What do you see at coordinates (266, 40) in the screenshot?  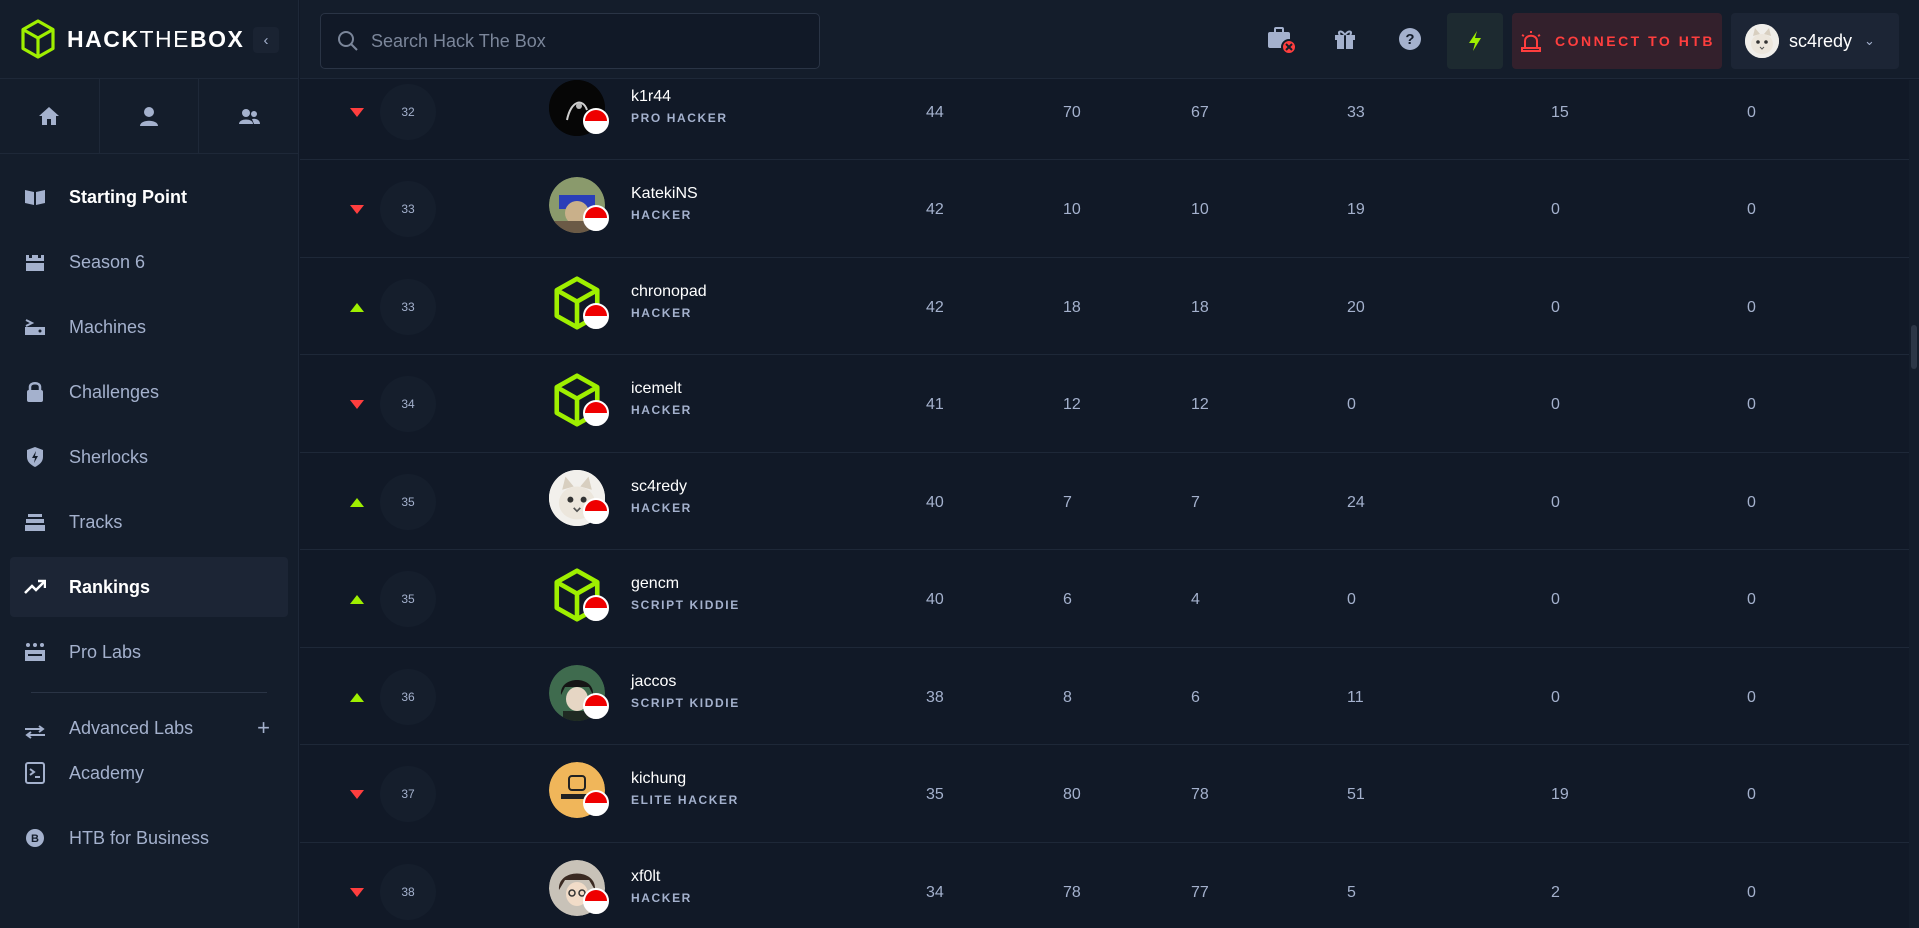 I see `collapse-sidebar-button: ‹` at bounding box center [266, 40].